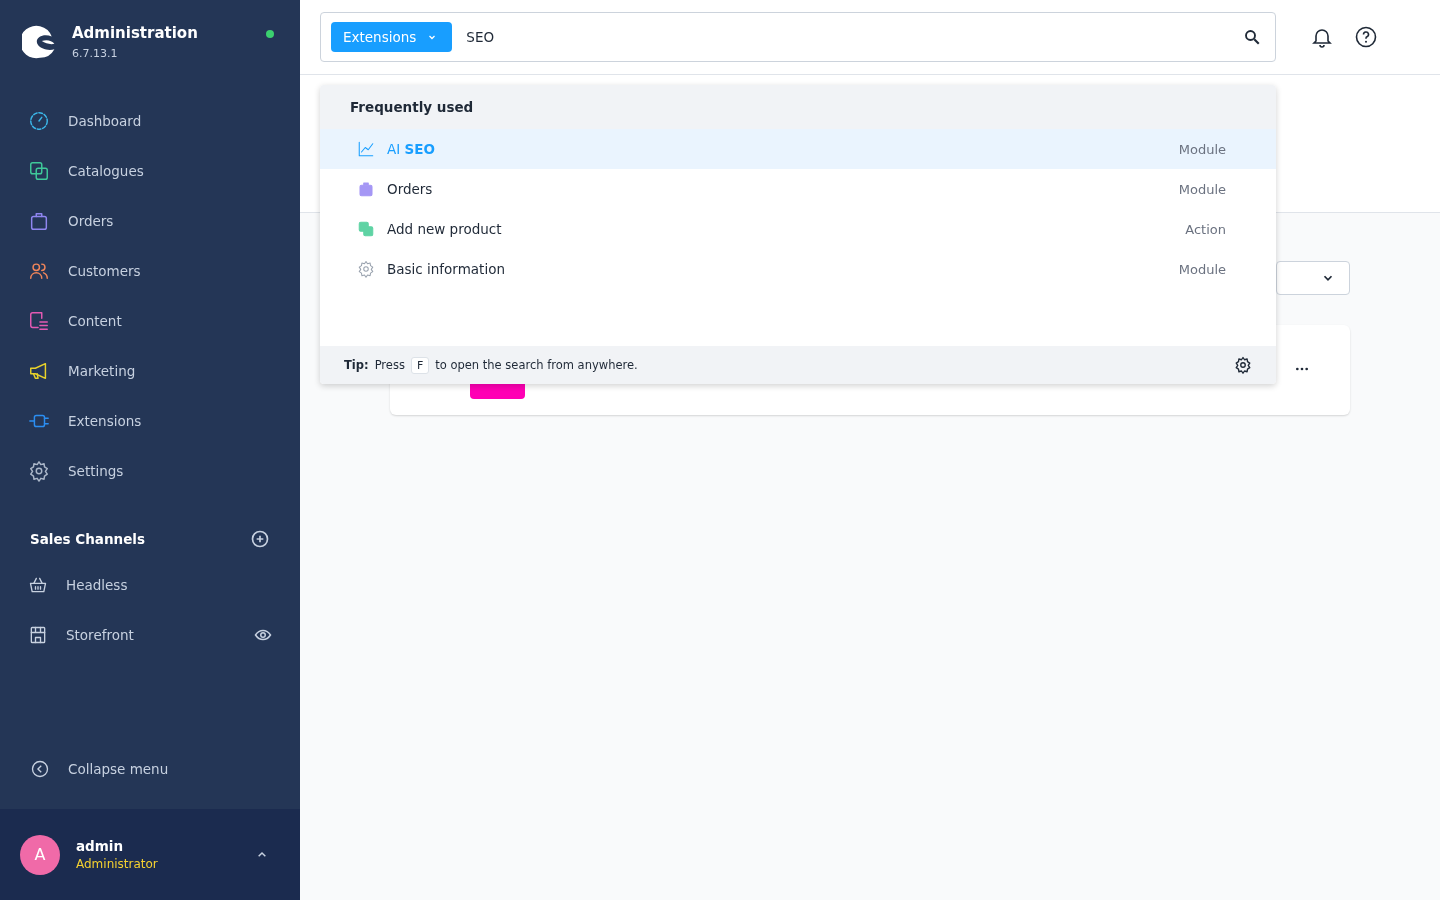 Image resolution: width=1440 pixels, height=900 pixels. What do you see at coordinates (100, 846) in the screenshot?
I see `user-name: admin` at bounding box center [100, 846].